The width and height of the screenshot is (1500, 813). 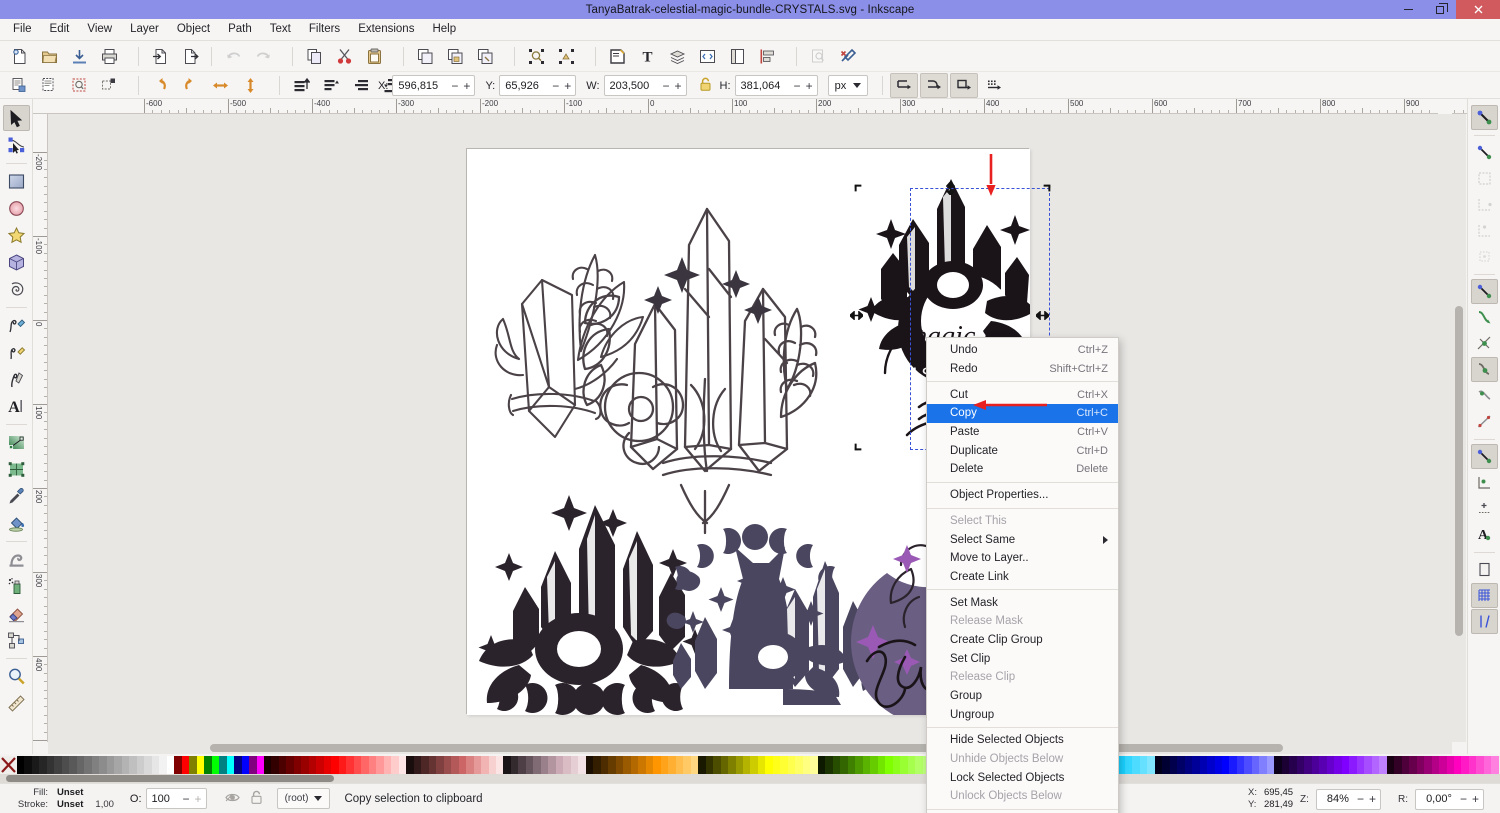 What do you see at coordinates (1408, 9) in the screenshot?
I see `minimize-button` at bounding box center [1408, 9].